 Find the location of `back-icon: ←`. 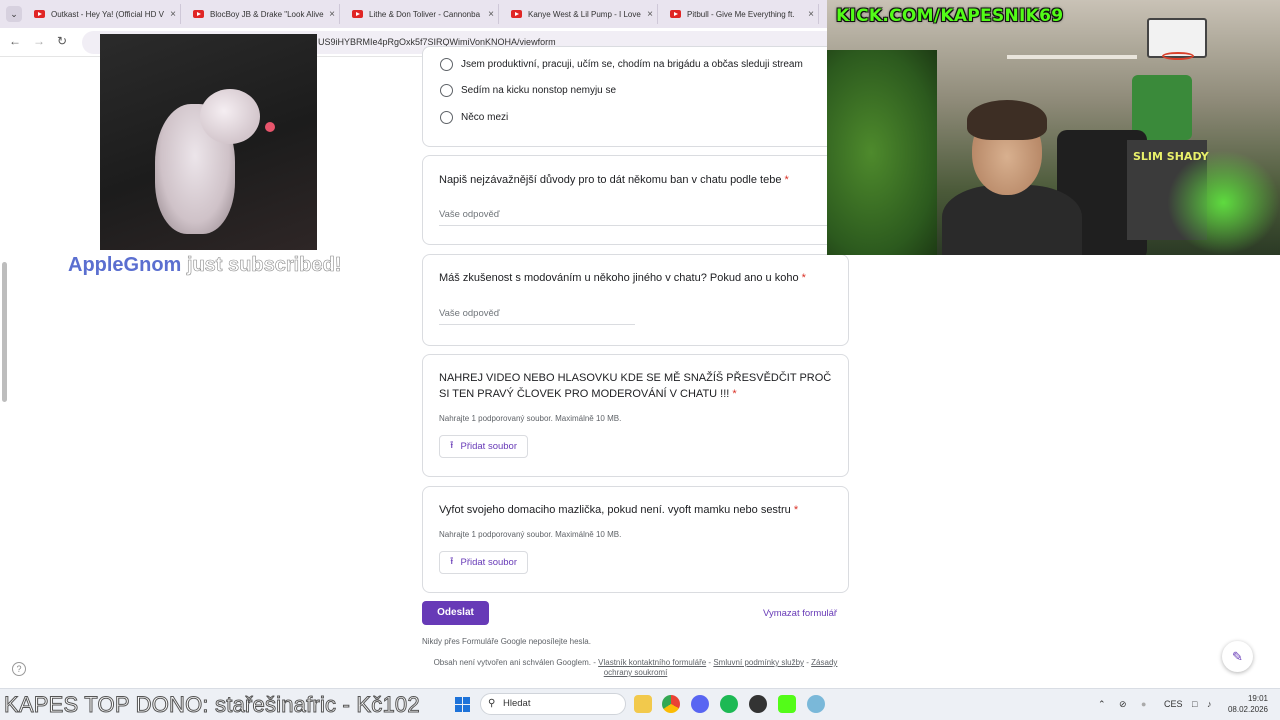

back-icon: ← is located at coordinates (15, 41).